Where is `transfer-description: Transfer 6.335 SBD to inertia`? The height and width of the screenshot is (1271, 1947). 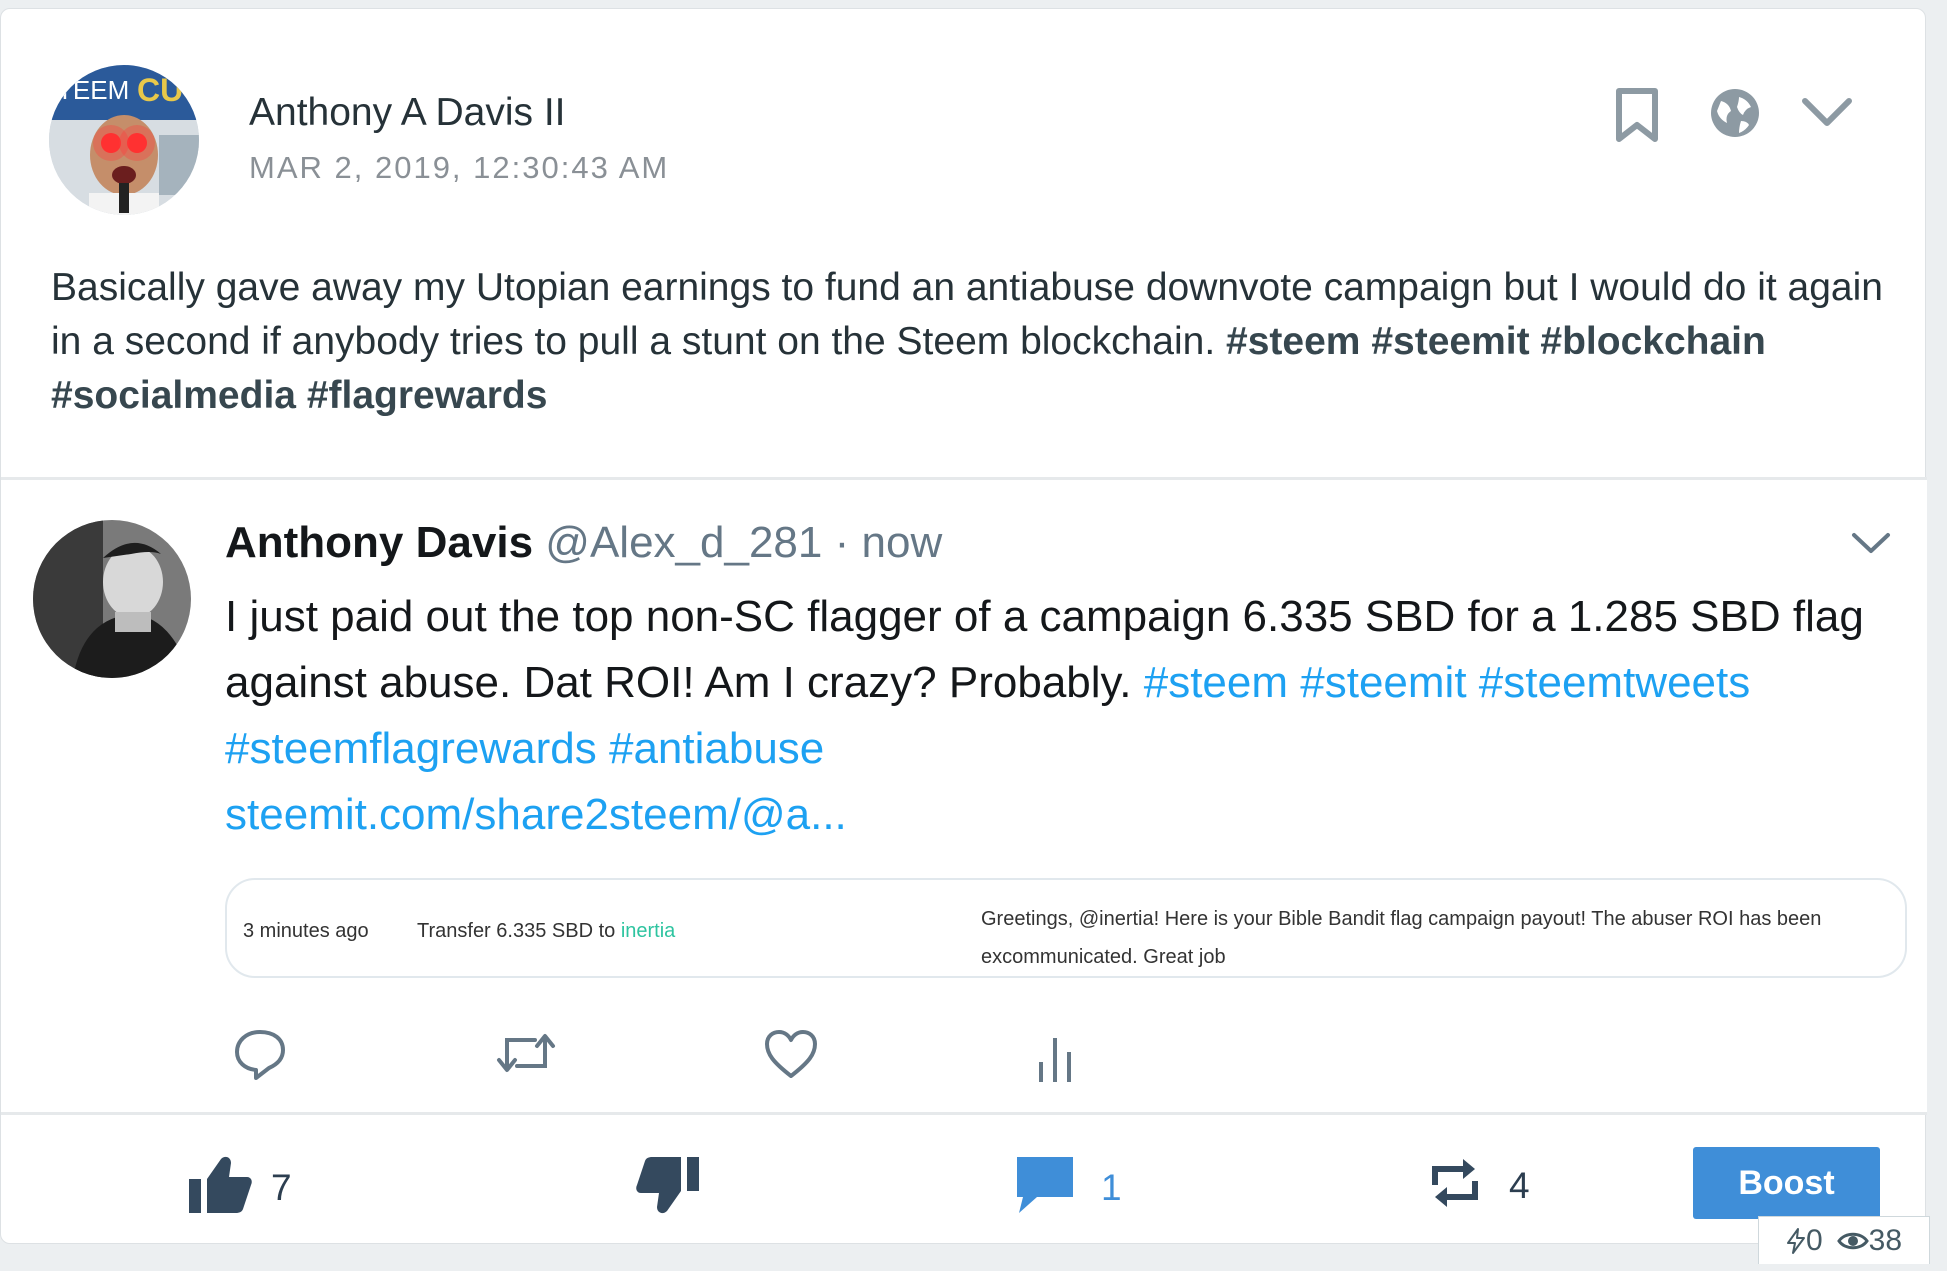 transfer-description: Transfer 6.335 SBD to inertia is located at coordinates (546, 931).